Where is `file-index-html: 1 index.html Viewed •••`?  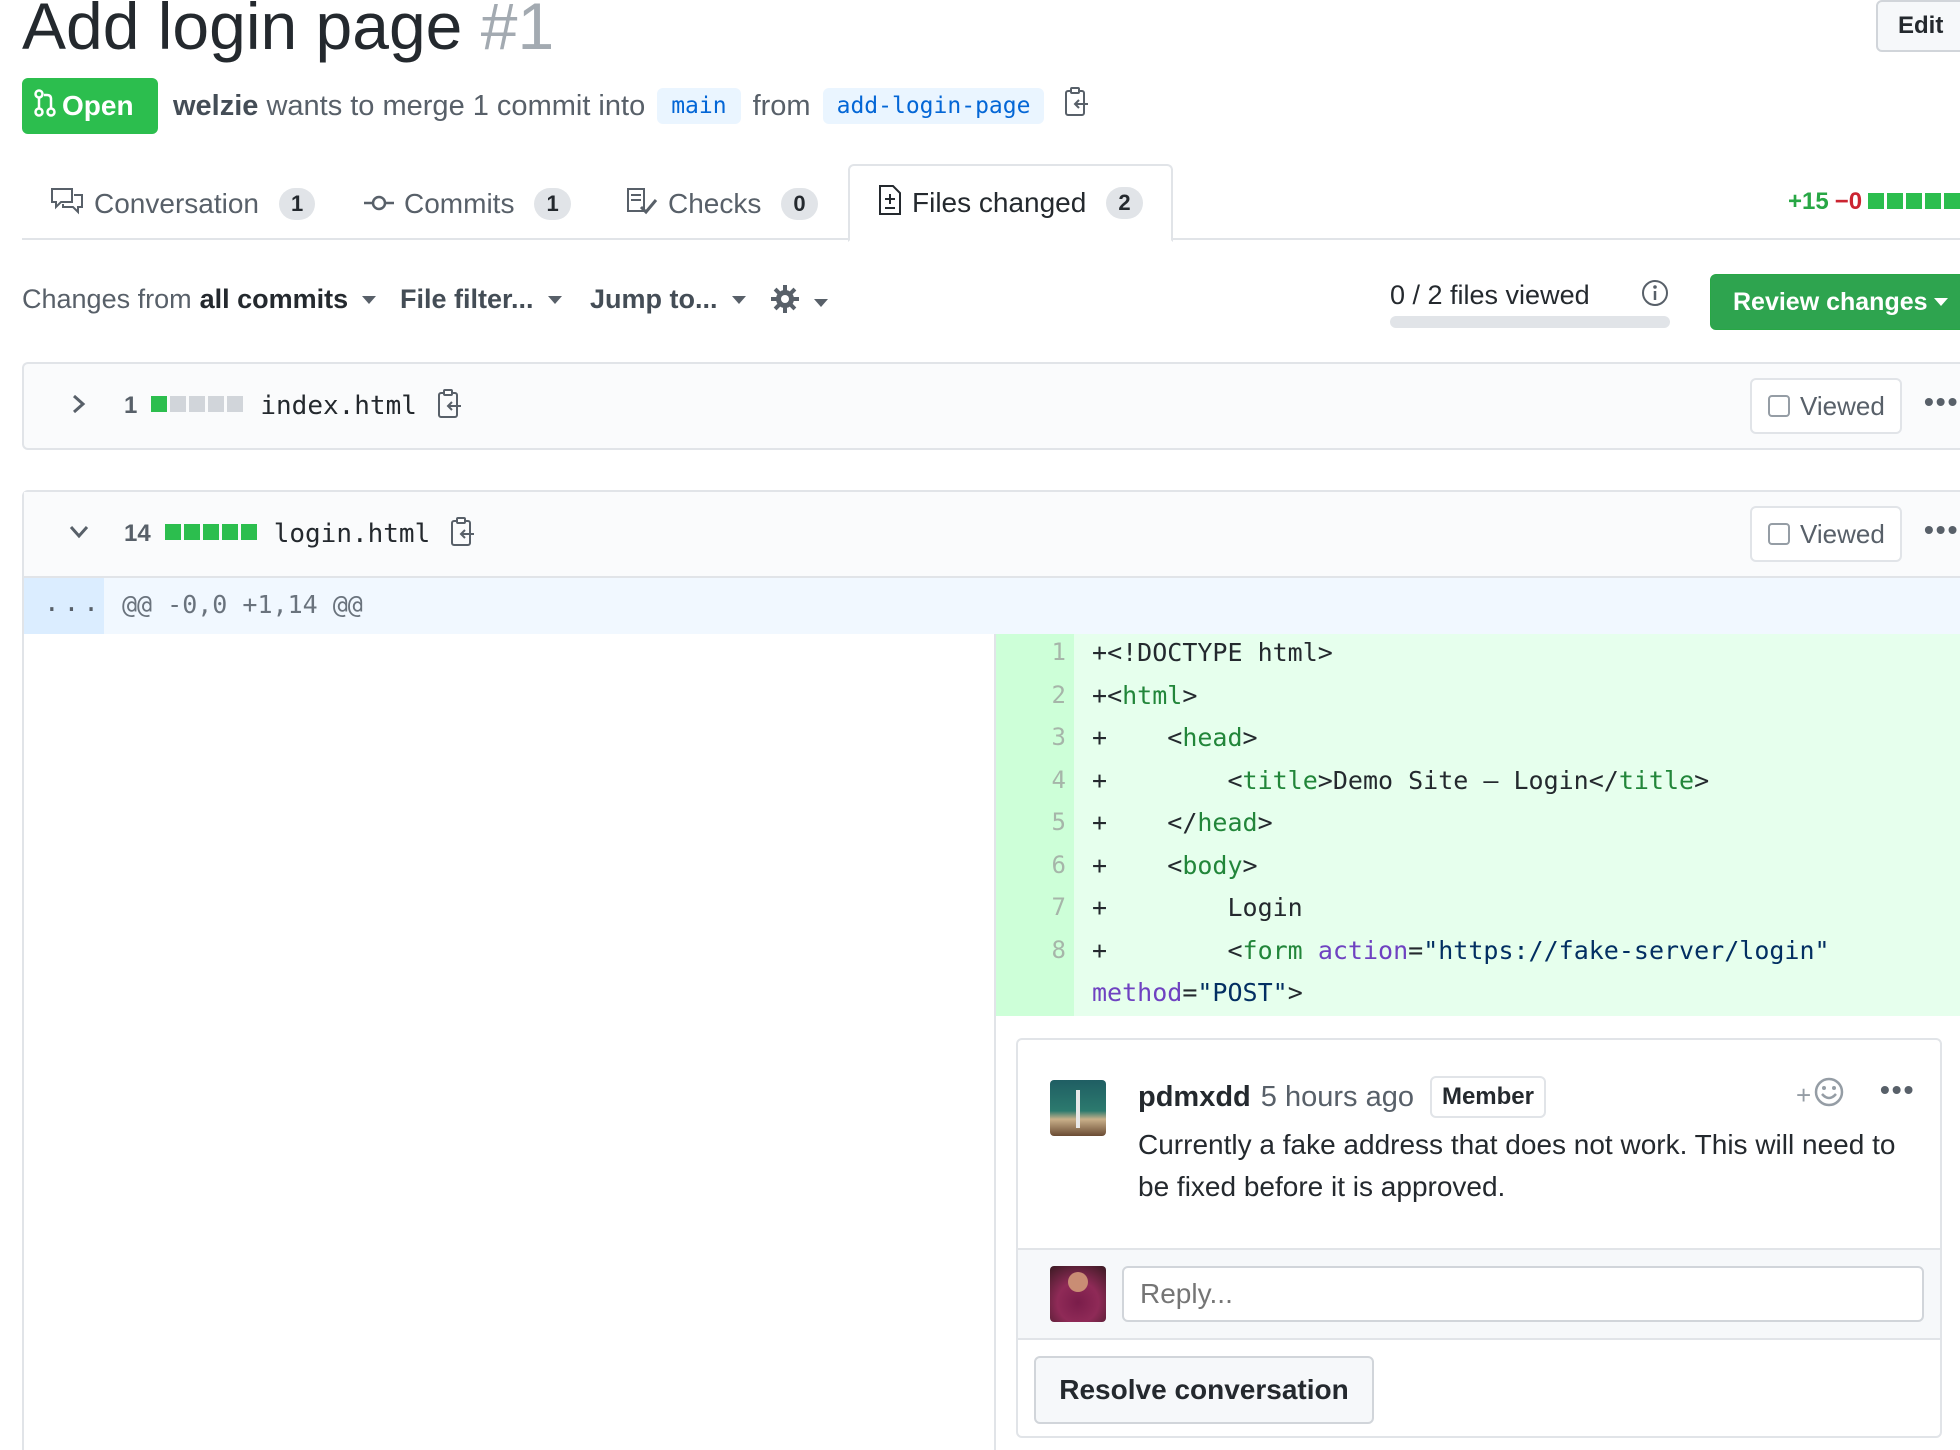 file-index-html: 1 index.html Viewed ••• is located at coordinates (991, 406).